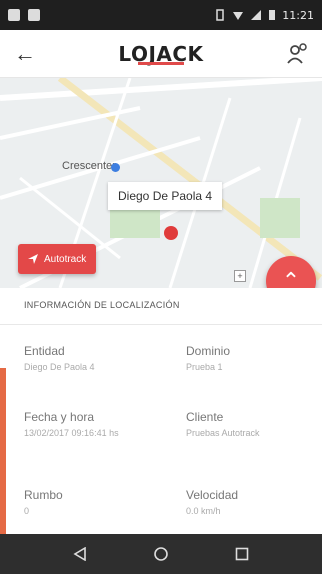  Describe the element at coordinates (256, 15) in the screenshot. I see `signal-icon` at that location.